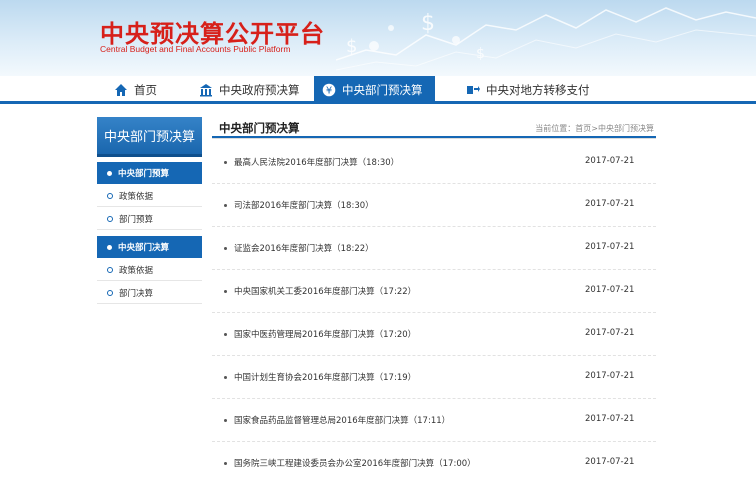 The image size is (756, 477). I want to click on page-title: 中央部门预决算, so click(259, 128).